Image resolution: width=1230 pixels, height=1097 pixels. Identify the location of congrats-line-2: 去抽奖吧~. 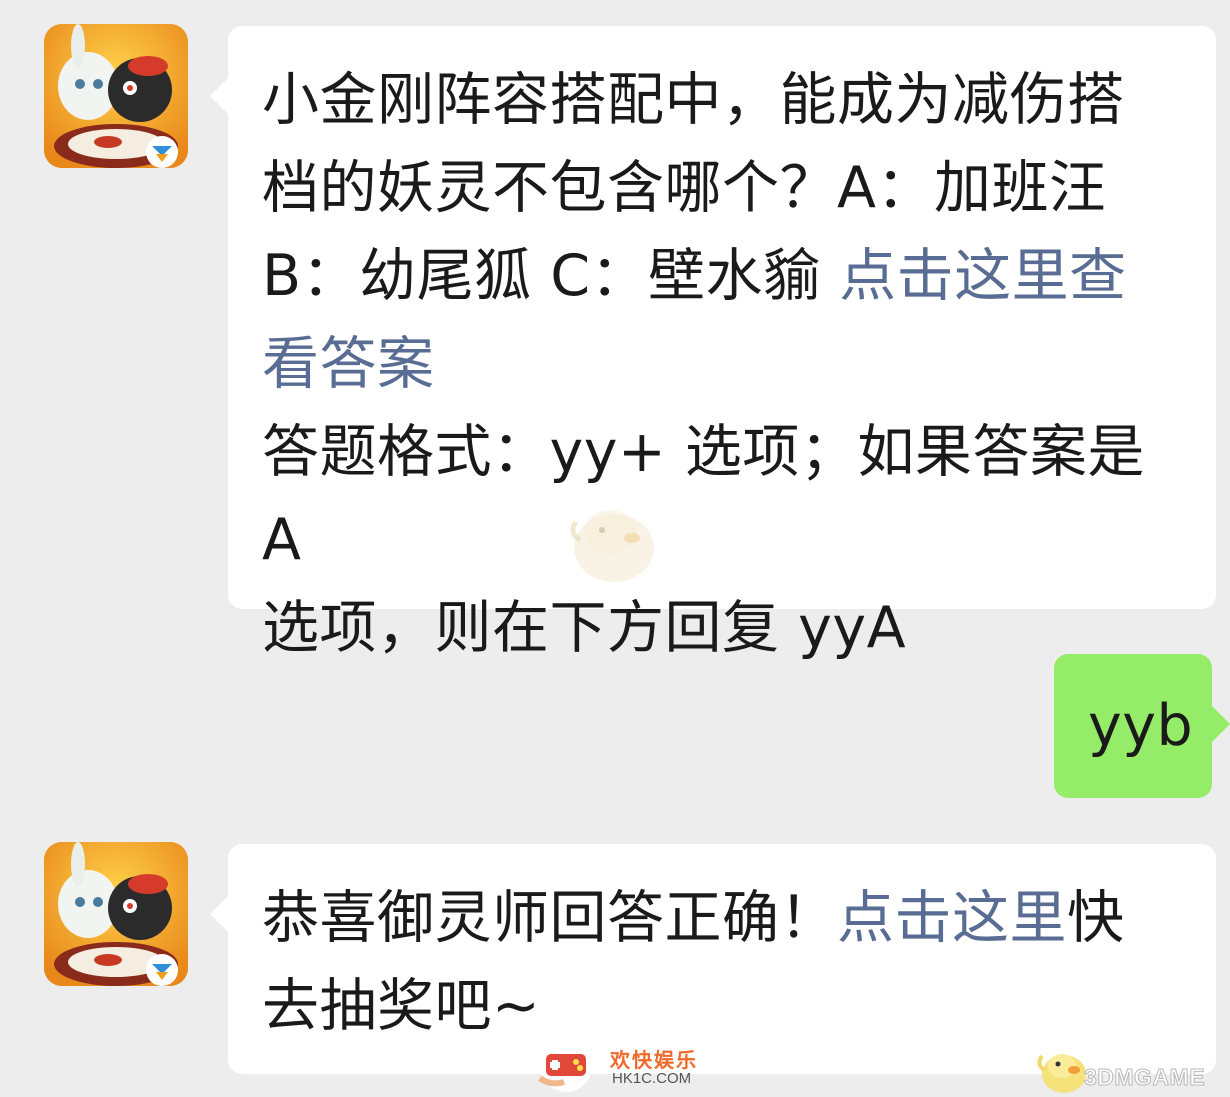
(401, 1006).